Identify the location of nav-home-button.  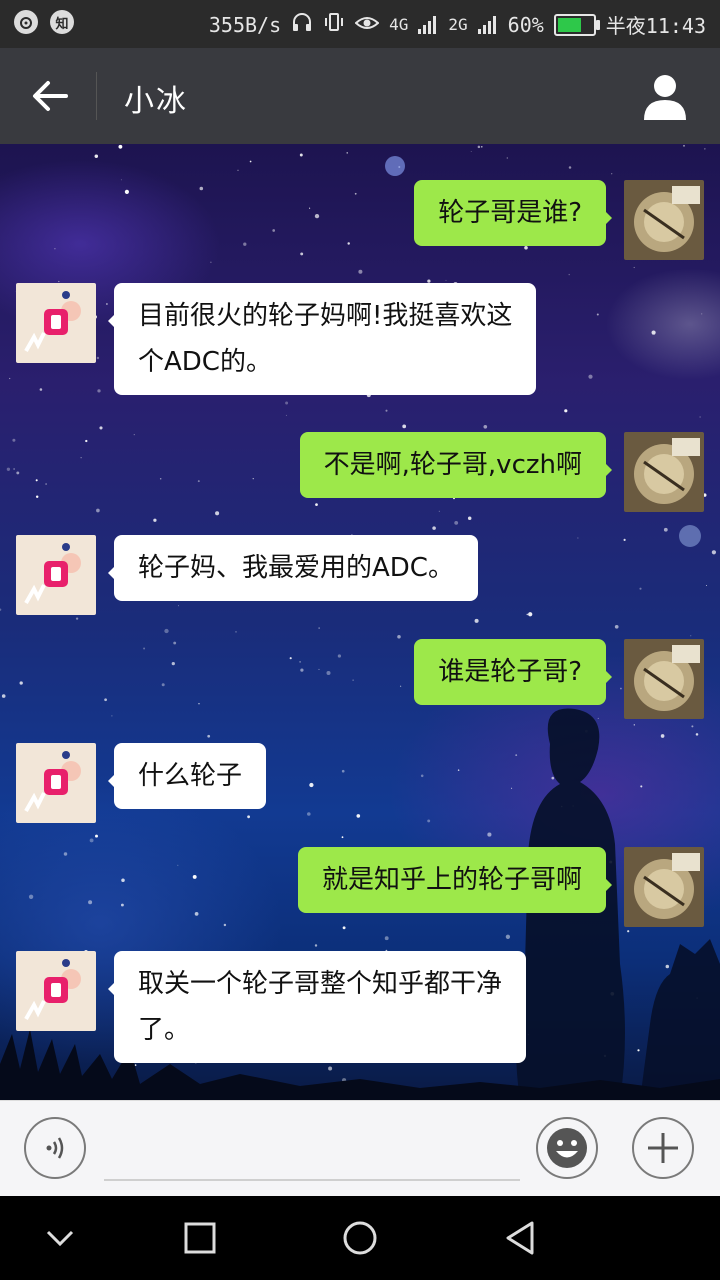
(360, 1238).